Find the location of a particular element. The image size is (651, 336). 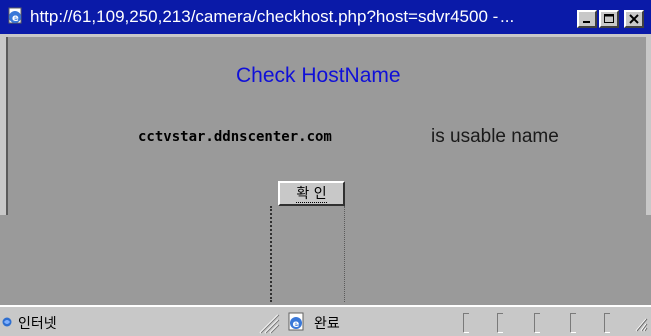

hostname-text: cctvstar.ddnscenter.com is located at coordinates (235, 137).